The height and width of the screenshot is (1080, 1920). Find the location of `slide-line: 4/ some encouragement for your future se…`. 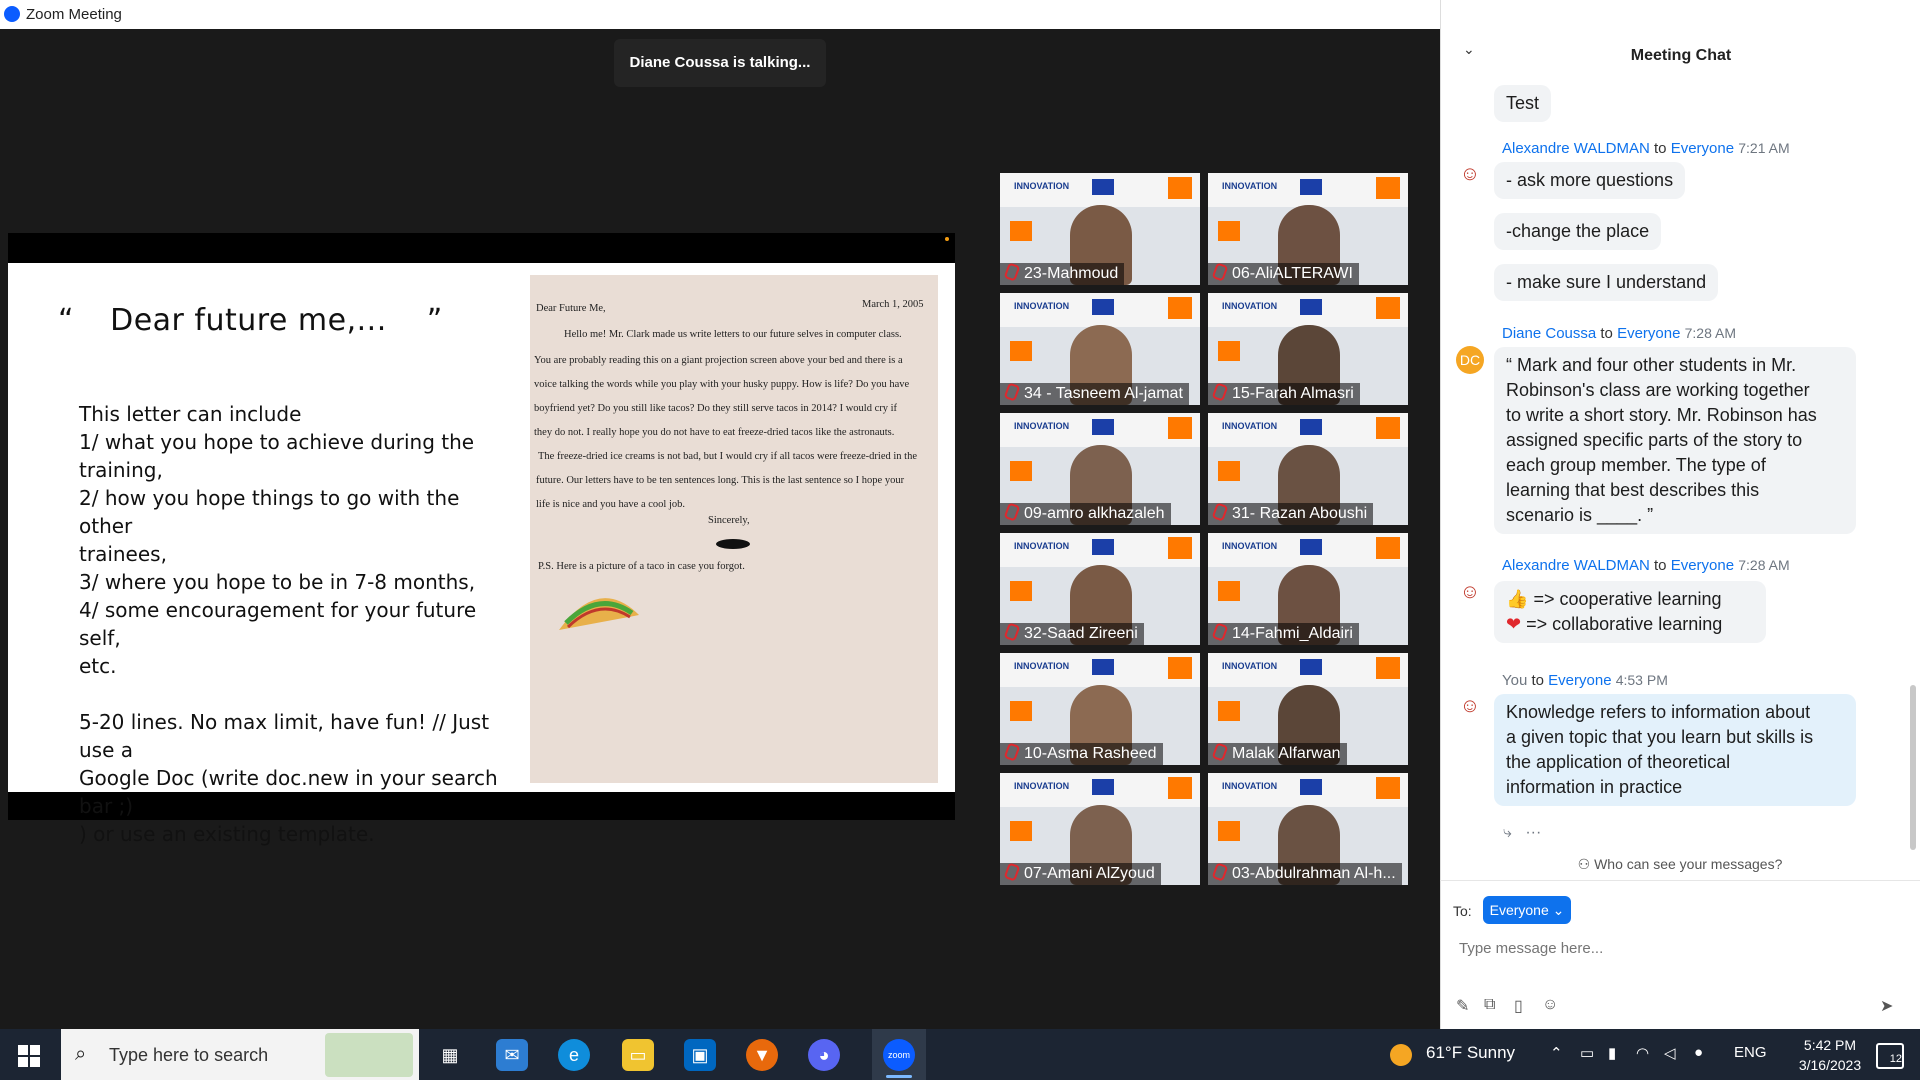

slide-line: 4/ some encouragement for your future se… is located at coordinates (278, 624).